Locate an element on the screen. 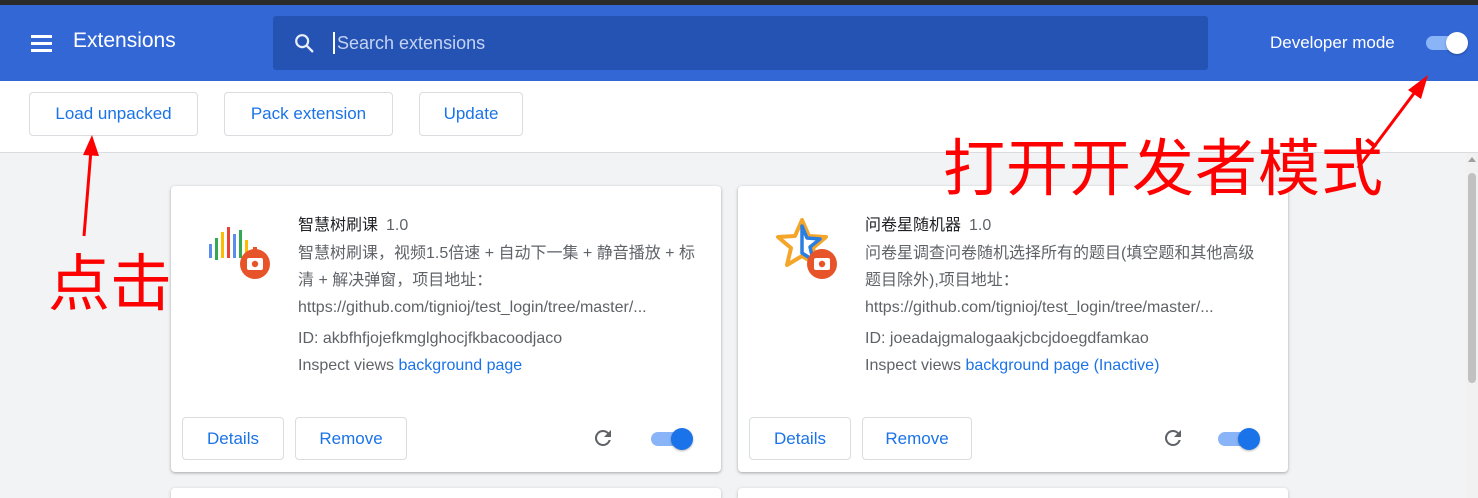 This screenshot has height=498, width=1478. page-scrollbar is located at coordinates (1472, 325).